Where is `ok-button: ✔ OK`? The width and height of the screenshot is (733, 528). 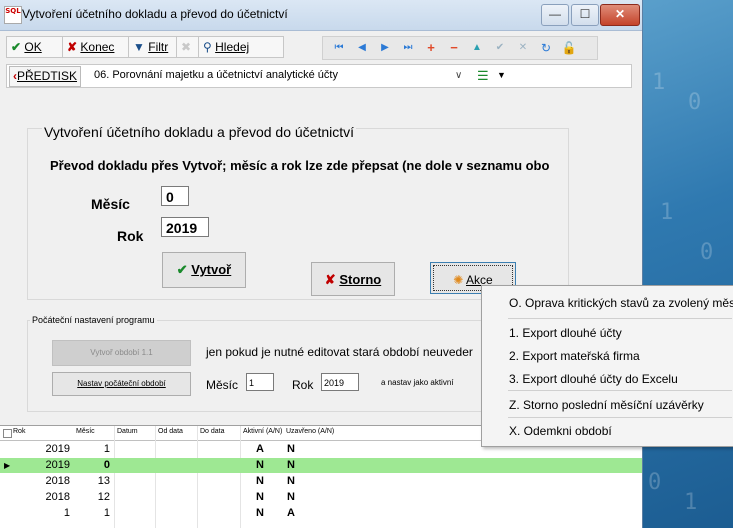 ok-button: ✔ OK is located at coordinates (37, 47).